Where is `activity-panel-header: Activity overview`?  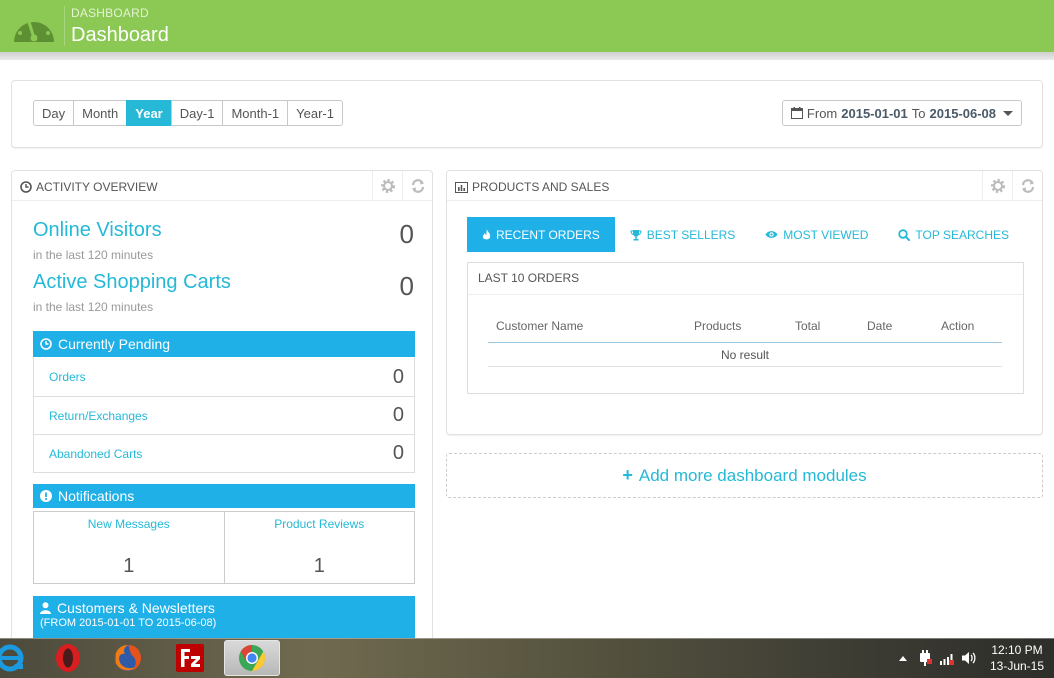
activity-panel-header: Activity overview is located at coordinates (222, 186).